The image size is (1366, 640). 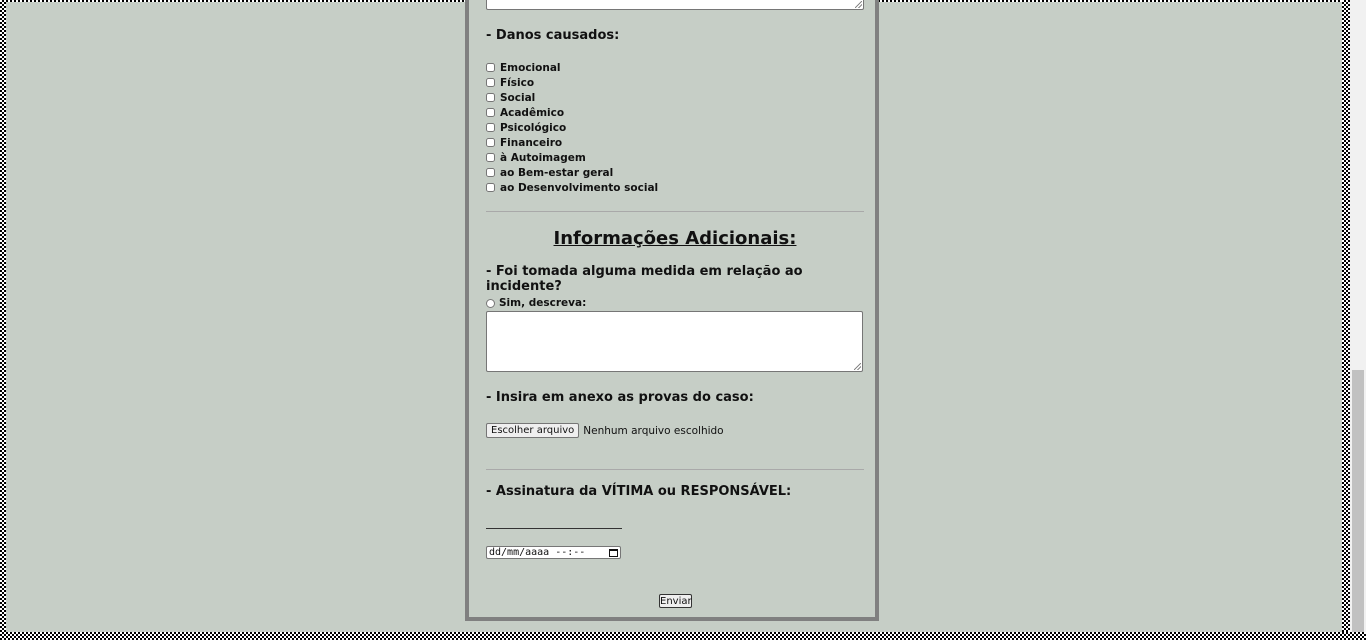 I want to click on submit-button: Enviar, so click(x=675, y=601).